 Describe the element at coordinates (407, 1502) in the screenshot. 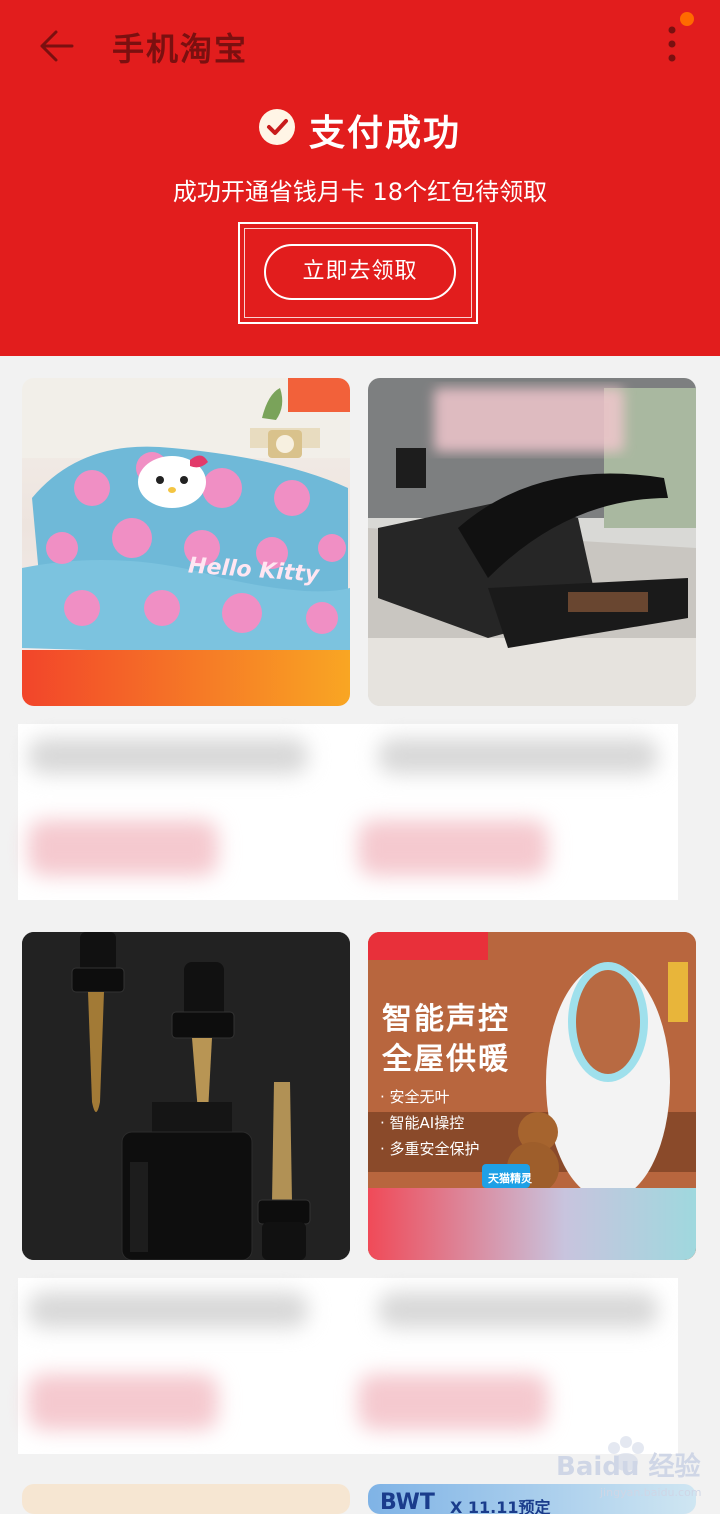

I see `bwt-brand-logo: BWT` at that location.